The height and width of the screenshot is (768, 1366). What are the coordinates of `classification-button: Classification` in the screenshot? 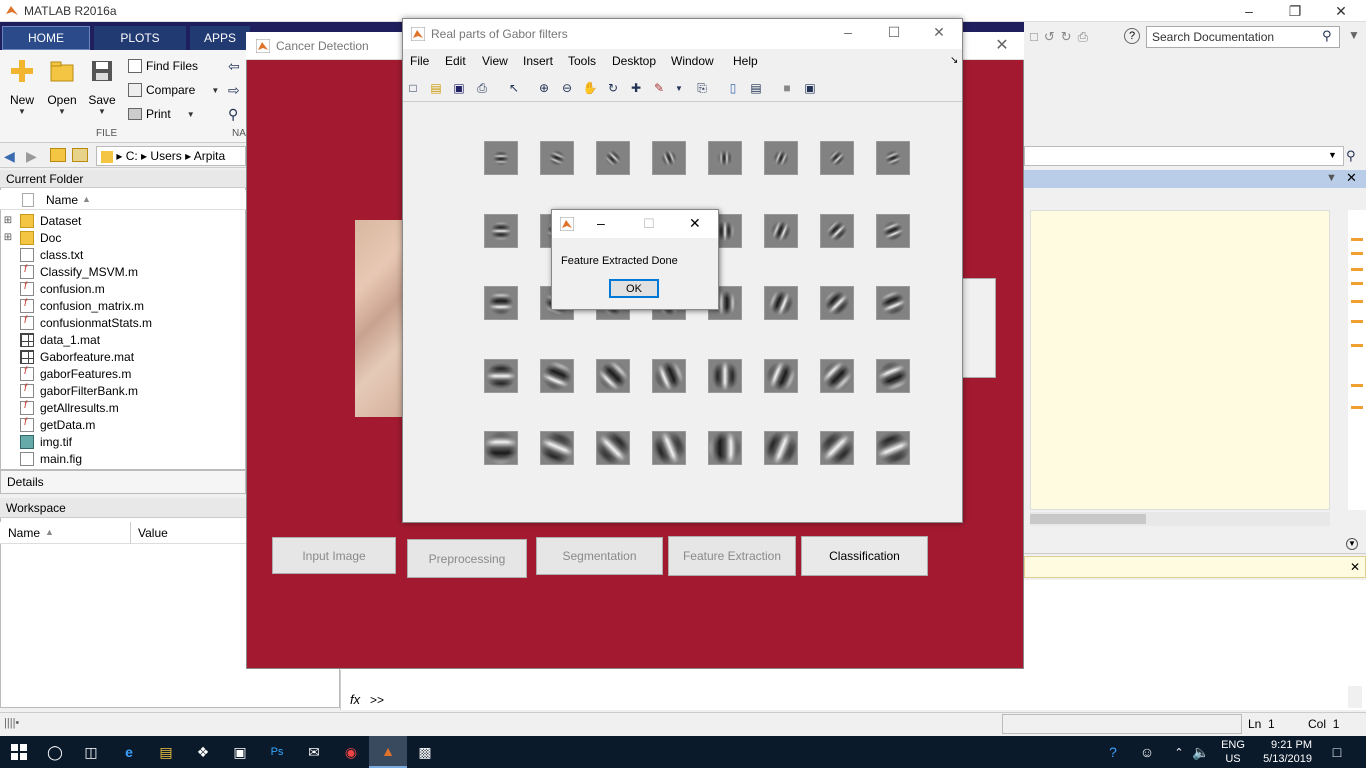 It's located at (864, 556).